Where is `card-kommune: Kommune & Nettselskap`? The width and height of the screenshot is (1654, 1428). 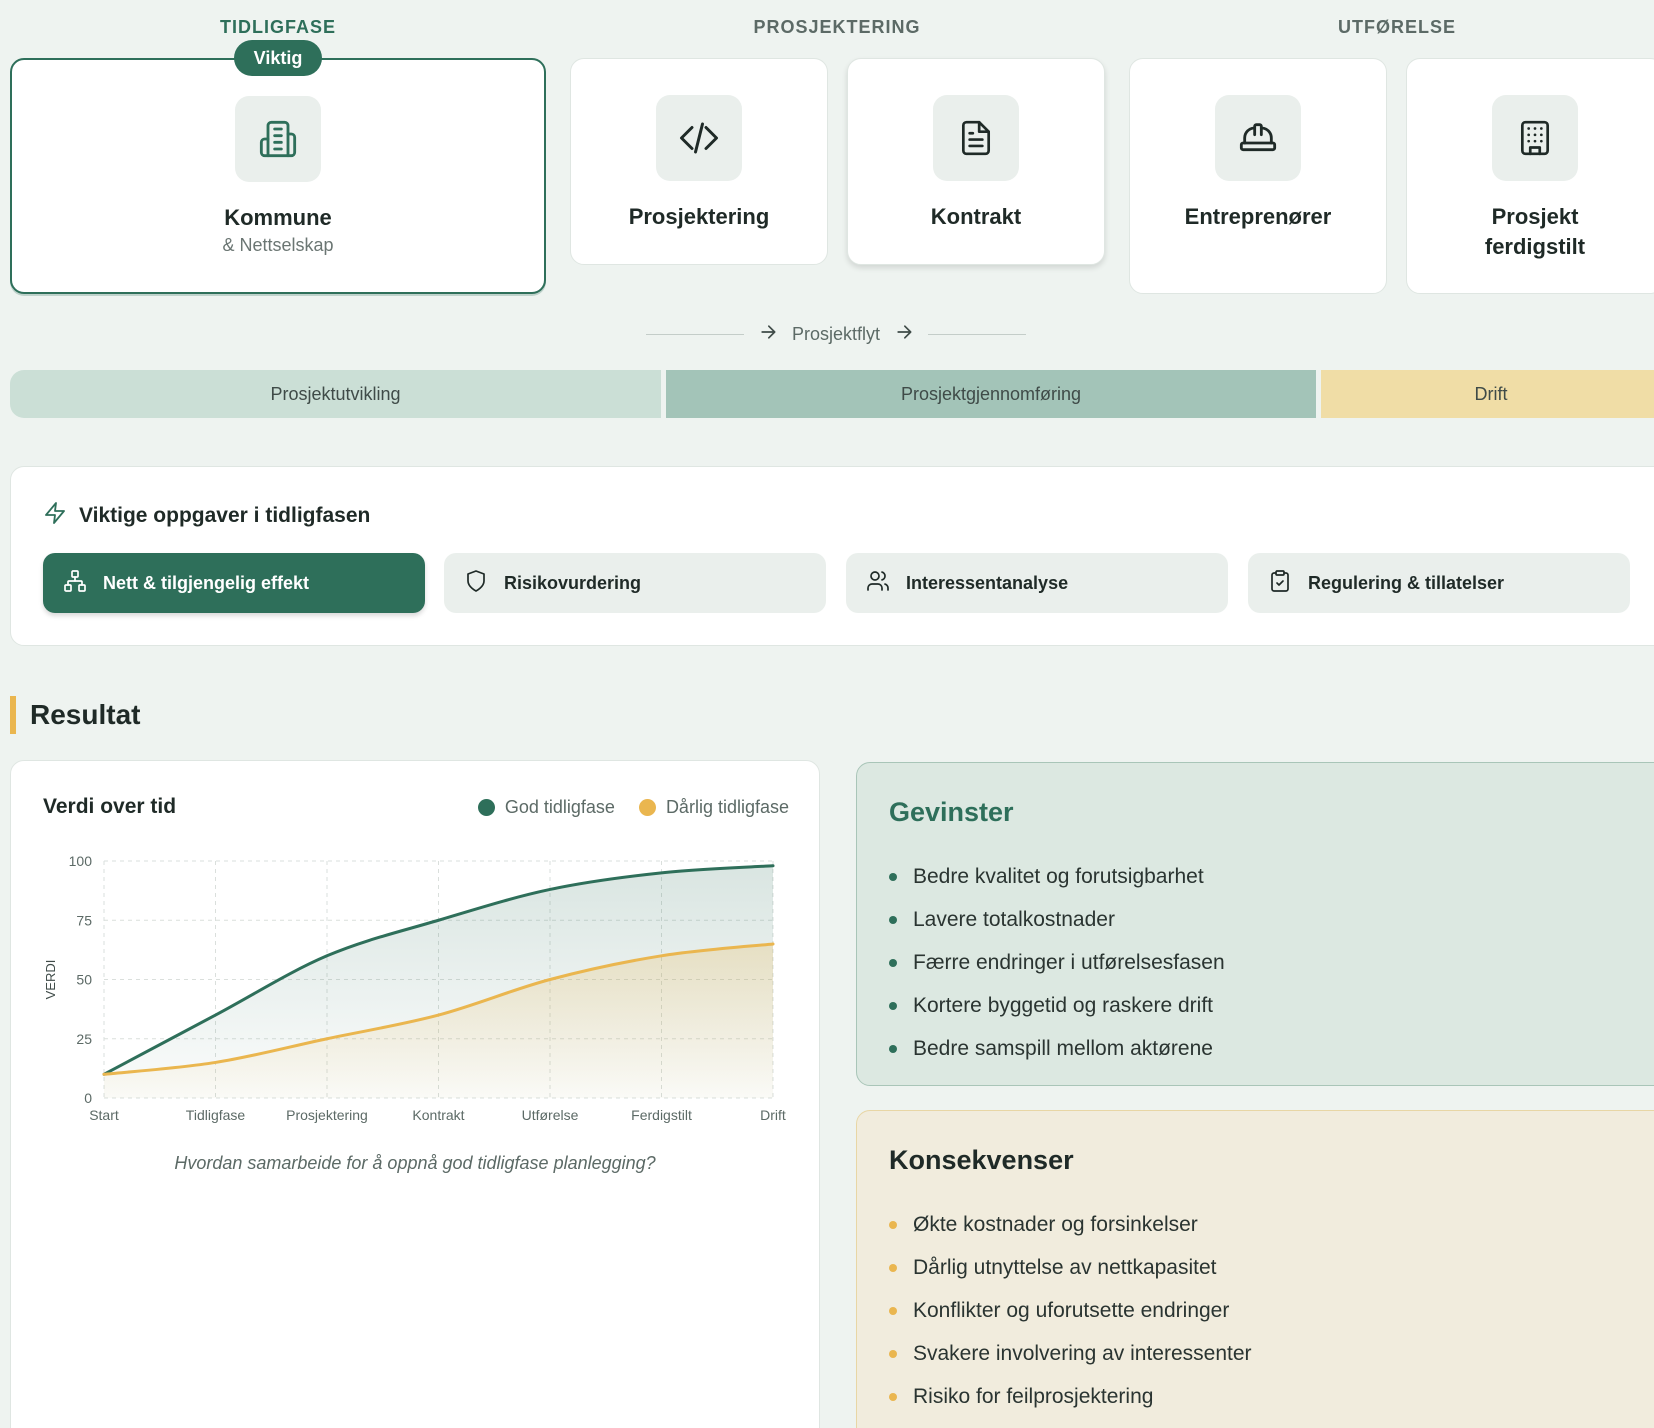
card-kommune: Kommune & Nettselskap is located at coordinates (278, 176).